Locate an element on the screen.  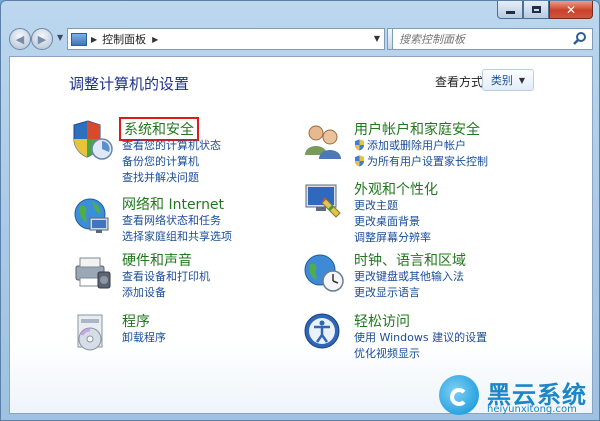
control-panel-icon is located at coordinates (79, 39).